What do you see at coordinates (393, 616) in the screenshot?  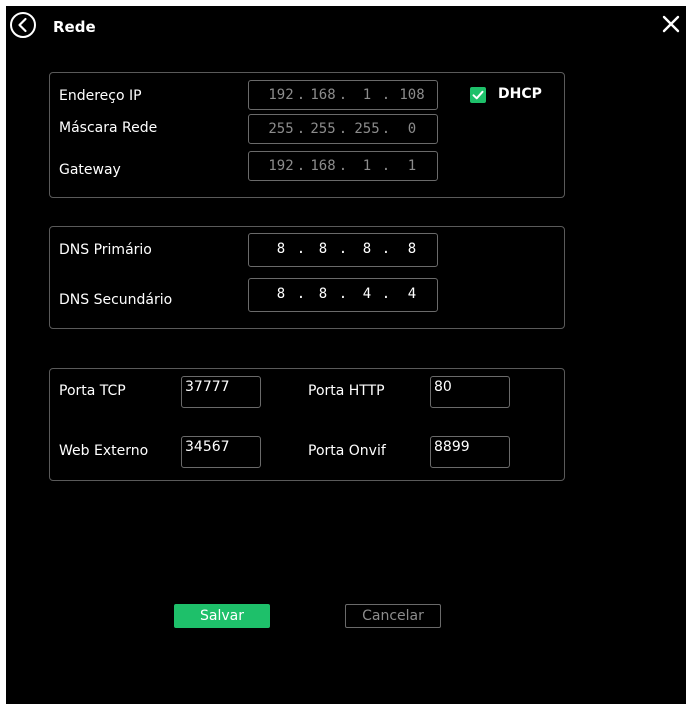 I see `cancel-button: Cancelar` at bounding box center [393, 616].